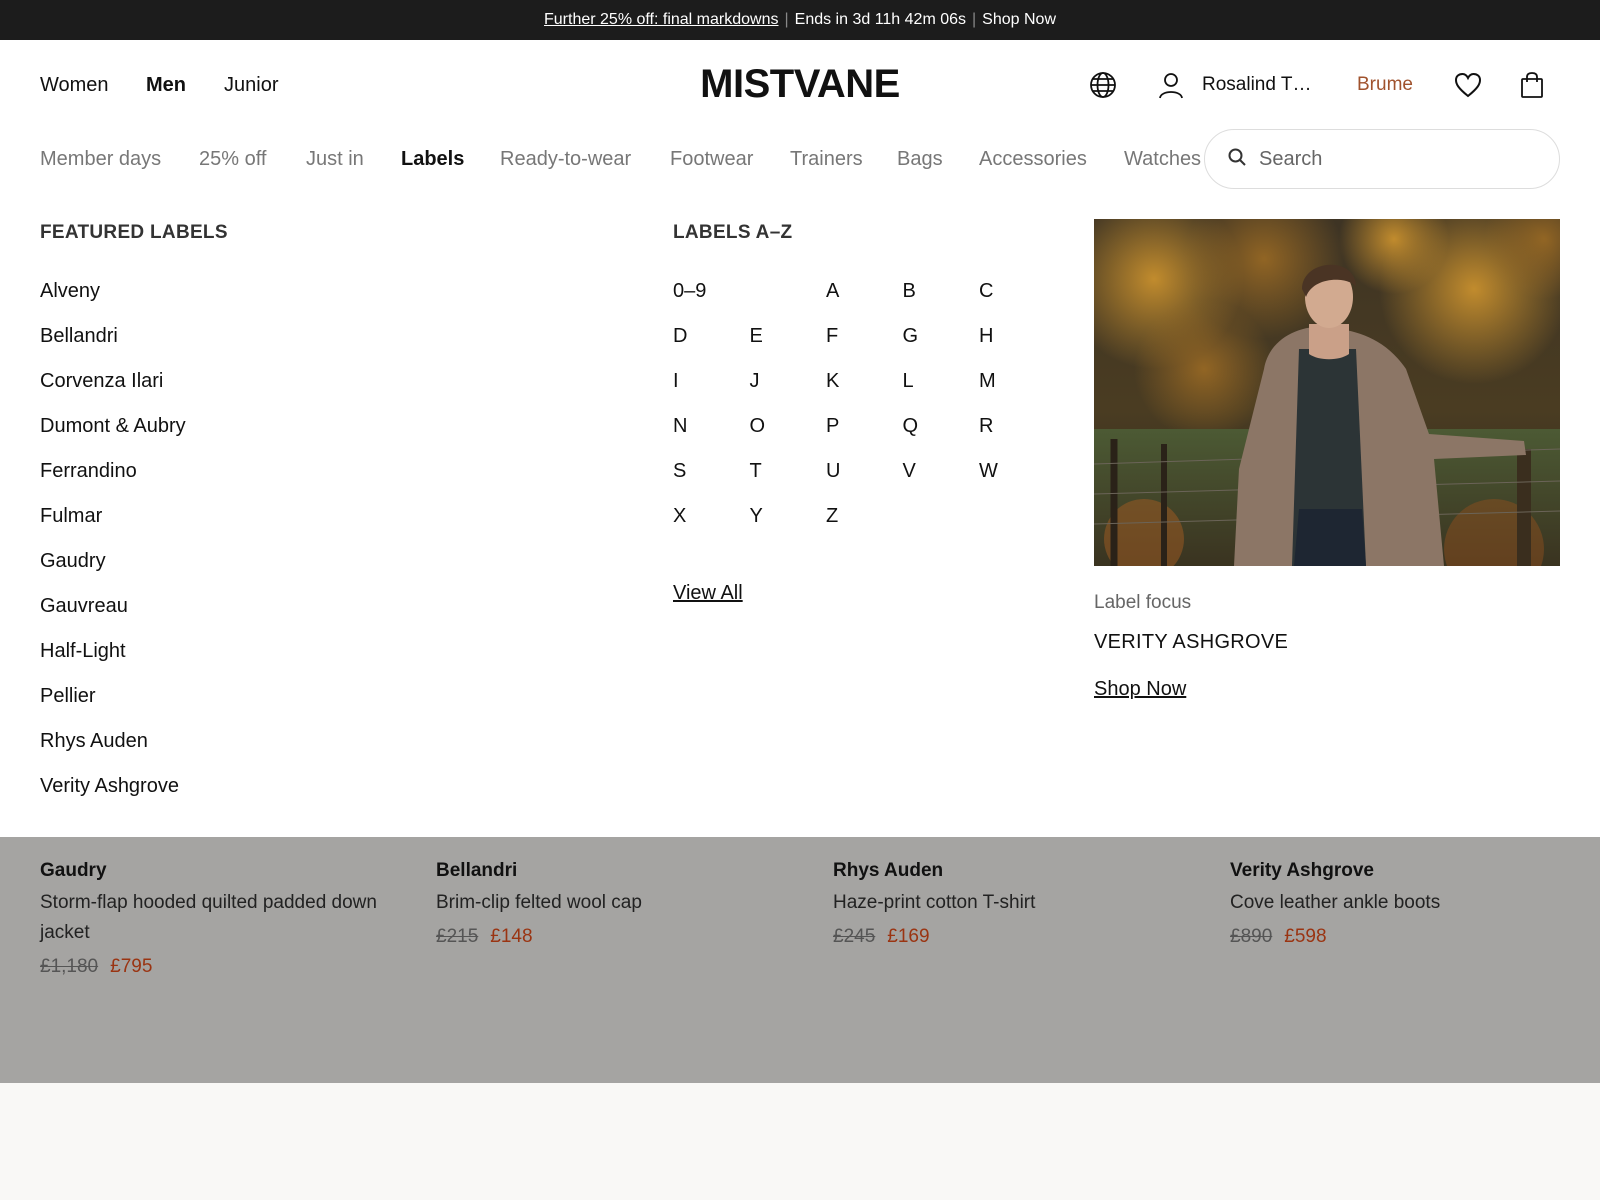 This screenshot has width=1600, height=1200. What do you see at coordinates (864, 302) in the screenshot?
I see `az-letter: A` at bounding box center [864, 302].